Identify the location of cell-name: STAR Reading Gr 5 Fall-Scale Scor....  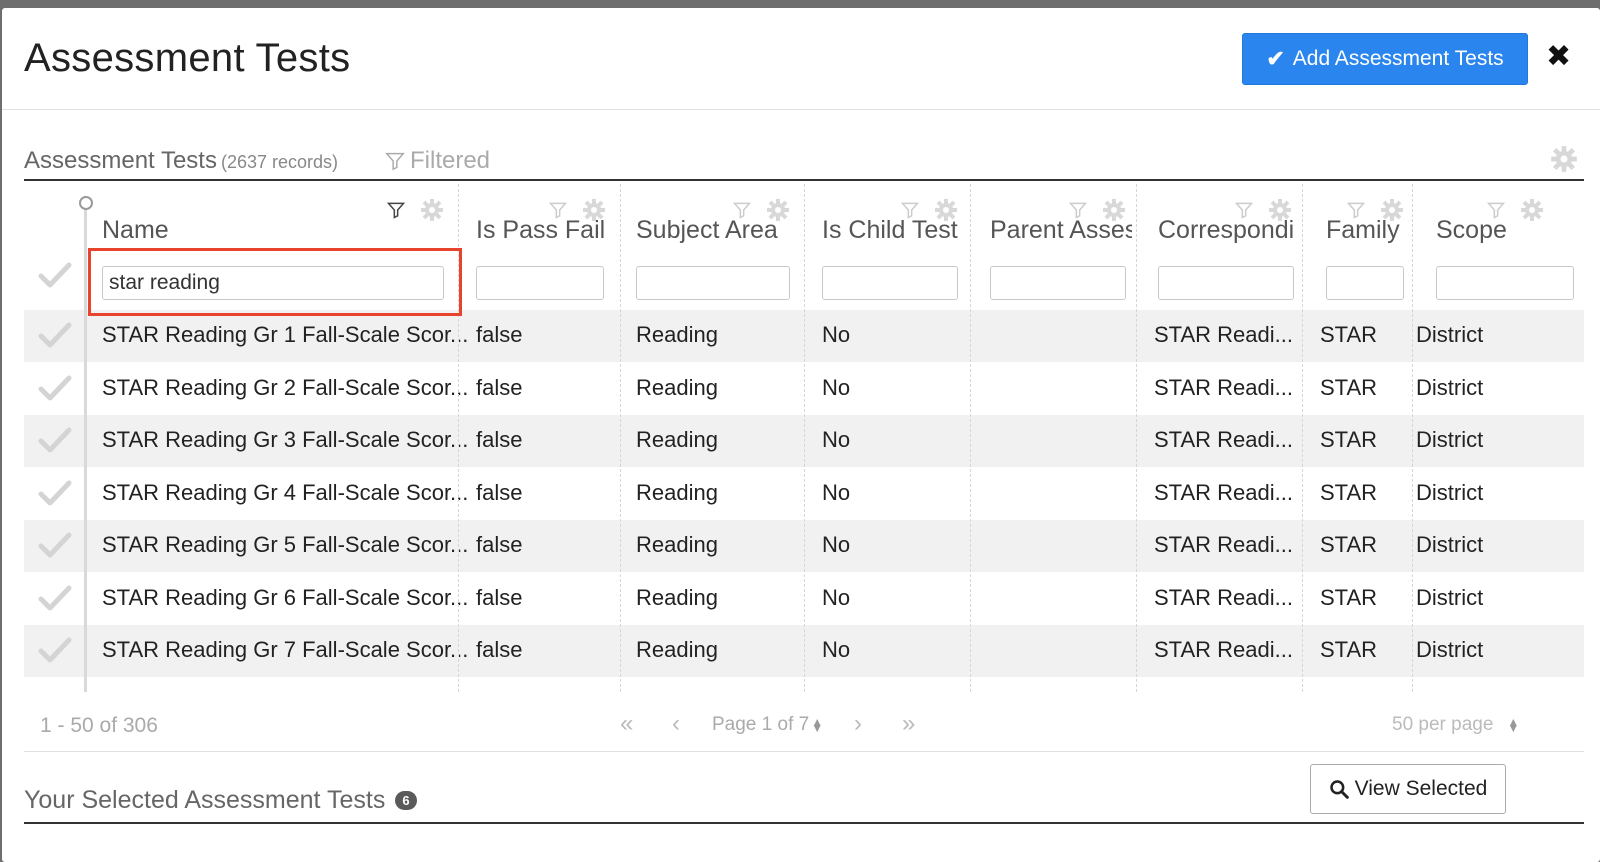
(285, 544).